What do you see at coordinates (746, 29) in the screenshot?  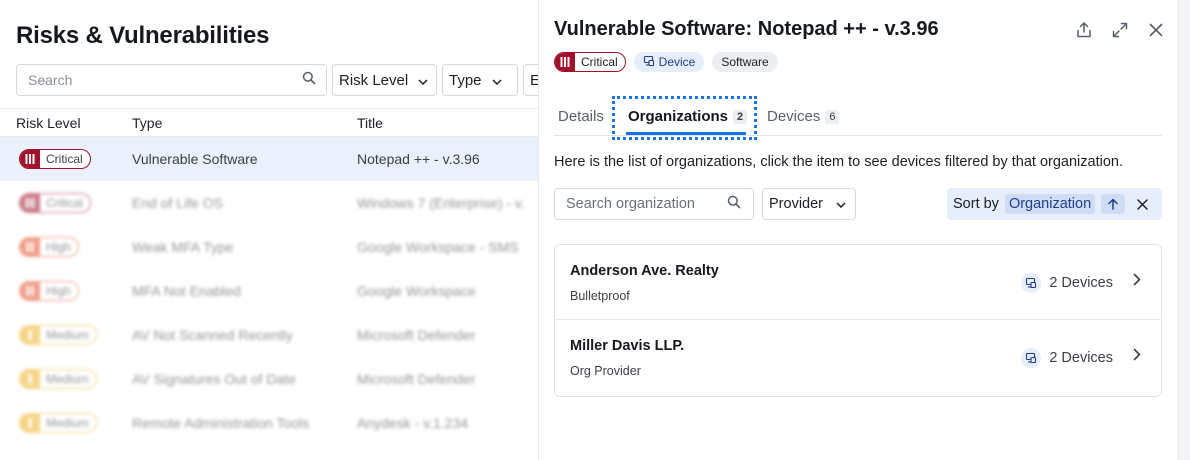 I see `detail-title: Vulnerable Software: Notepad ++ - v.3.96` at bounding box center [746, 29].